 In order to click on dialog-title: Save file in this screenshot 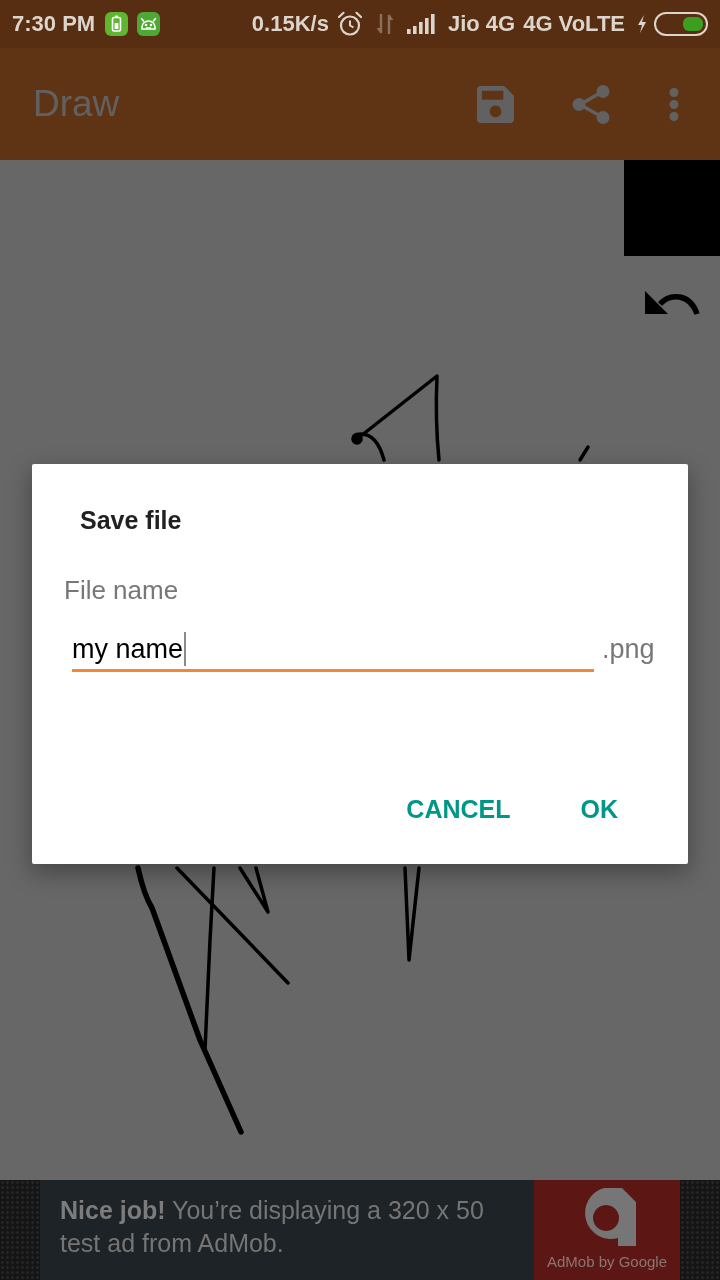, I will do `click(131, 520)`.